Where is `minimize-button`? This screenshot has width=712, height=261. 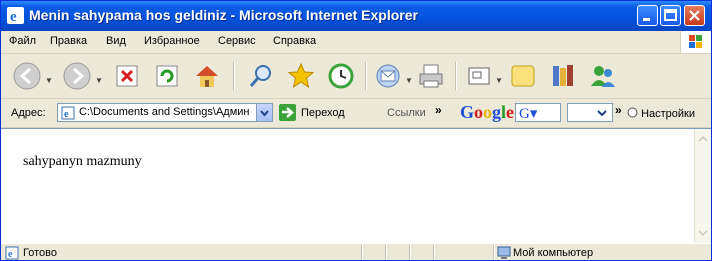
minimize-button is located at coordinates (647, 15).